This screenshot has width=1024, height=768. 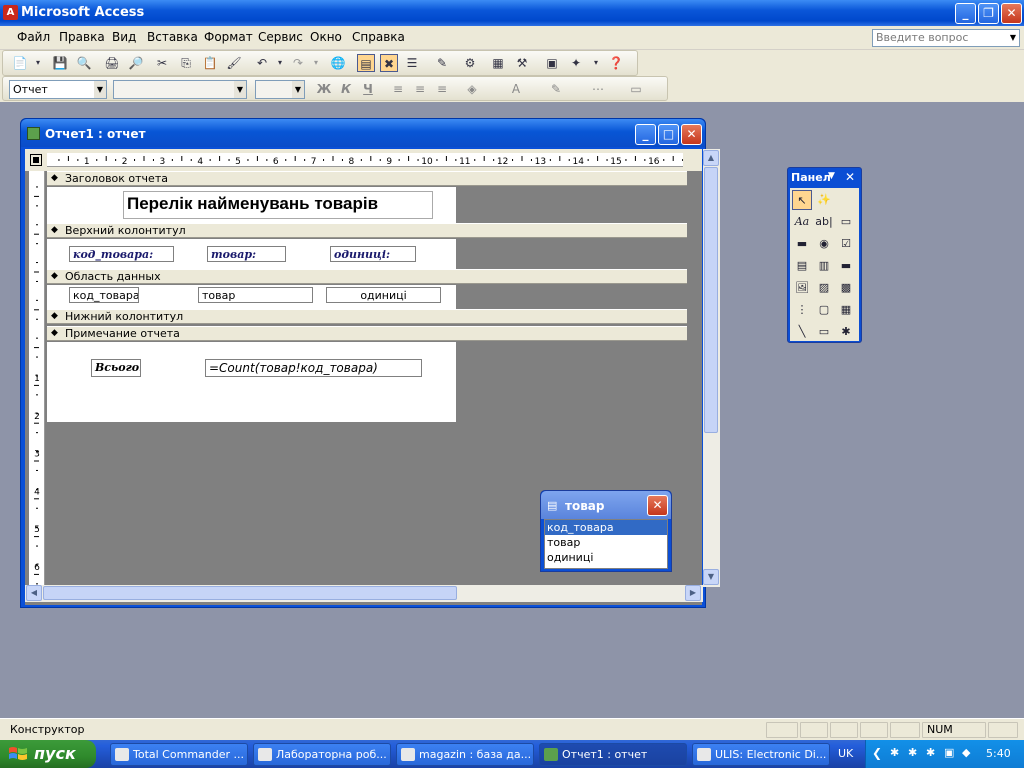 I want to click on field-list-title-bar: ▤ товар ✕, so click(x=606, y=505).